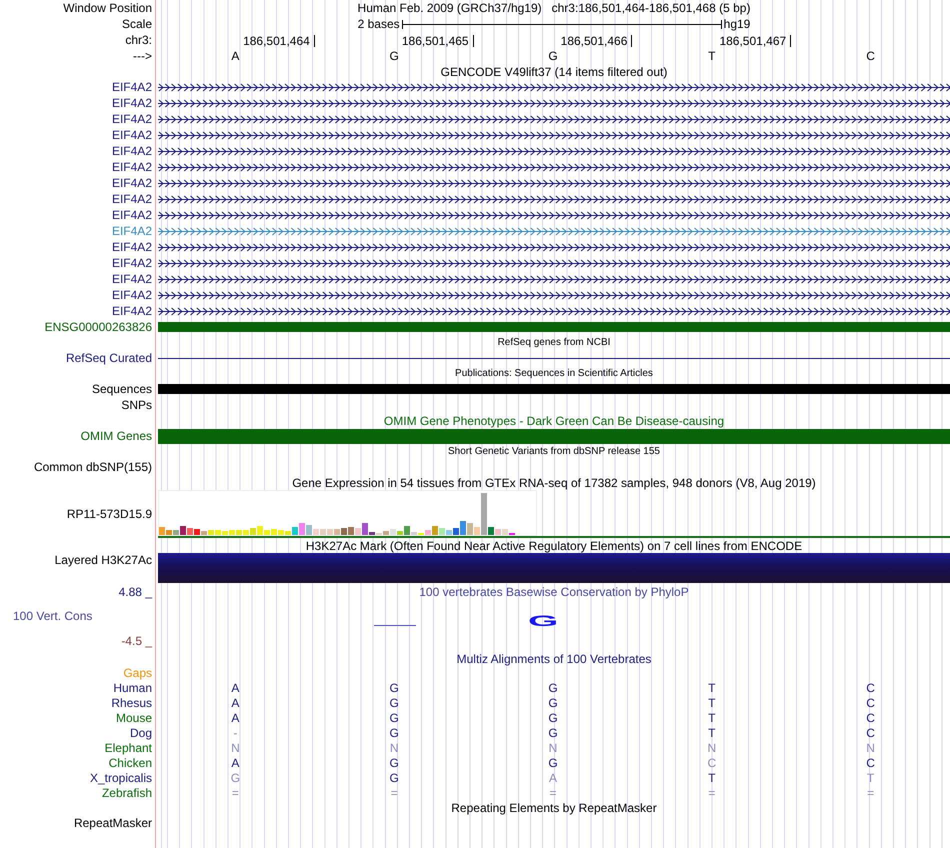  What do you see at coordinates (554, 71) in the screenshot?
I see `track-title: GENCODE V49lift37 (14 items filtered out)` at bounding box center [554, 71].